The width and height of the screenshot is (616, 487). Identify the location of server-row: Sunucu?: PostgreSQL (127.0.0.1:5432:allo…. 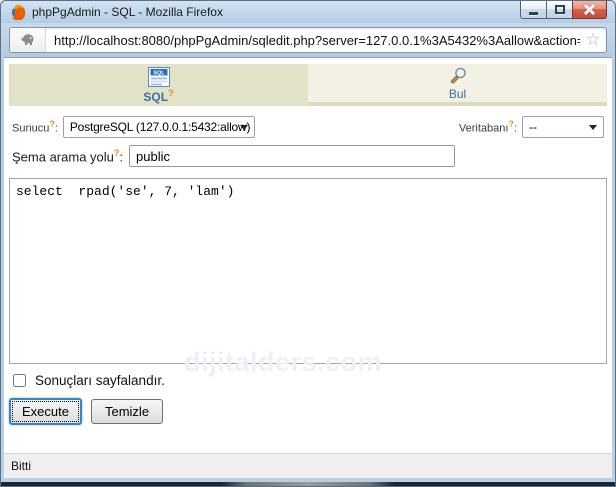
(308, 127).